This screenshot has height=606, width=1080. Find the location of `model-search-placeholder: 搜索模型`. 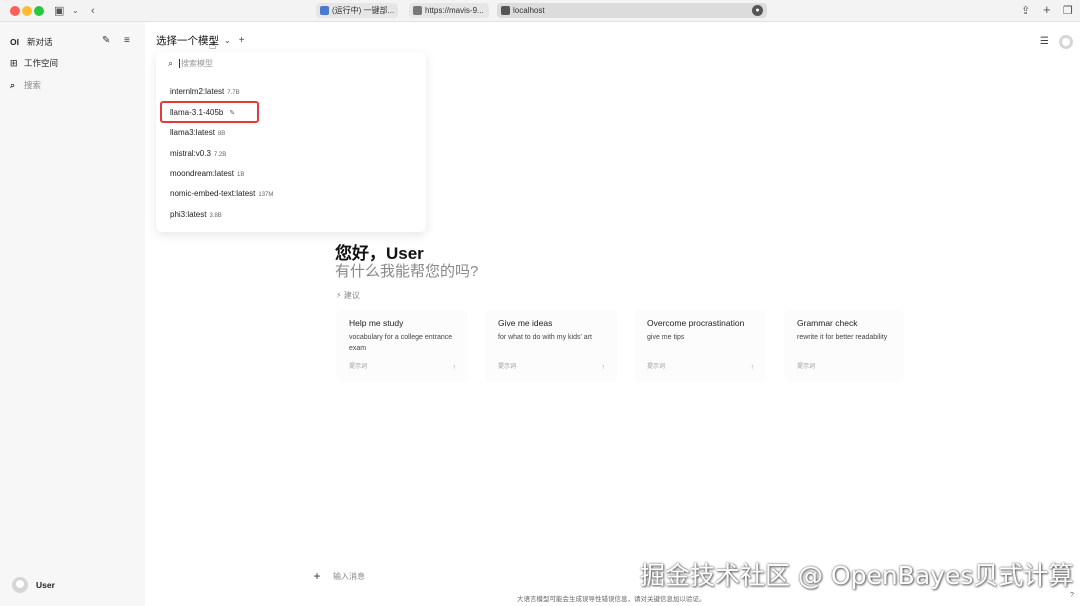

model-search-placeholder: 搜索模型 is located at coordinates (197, 63).